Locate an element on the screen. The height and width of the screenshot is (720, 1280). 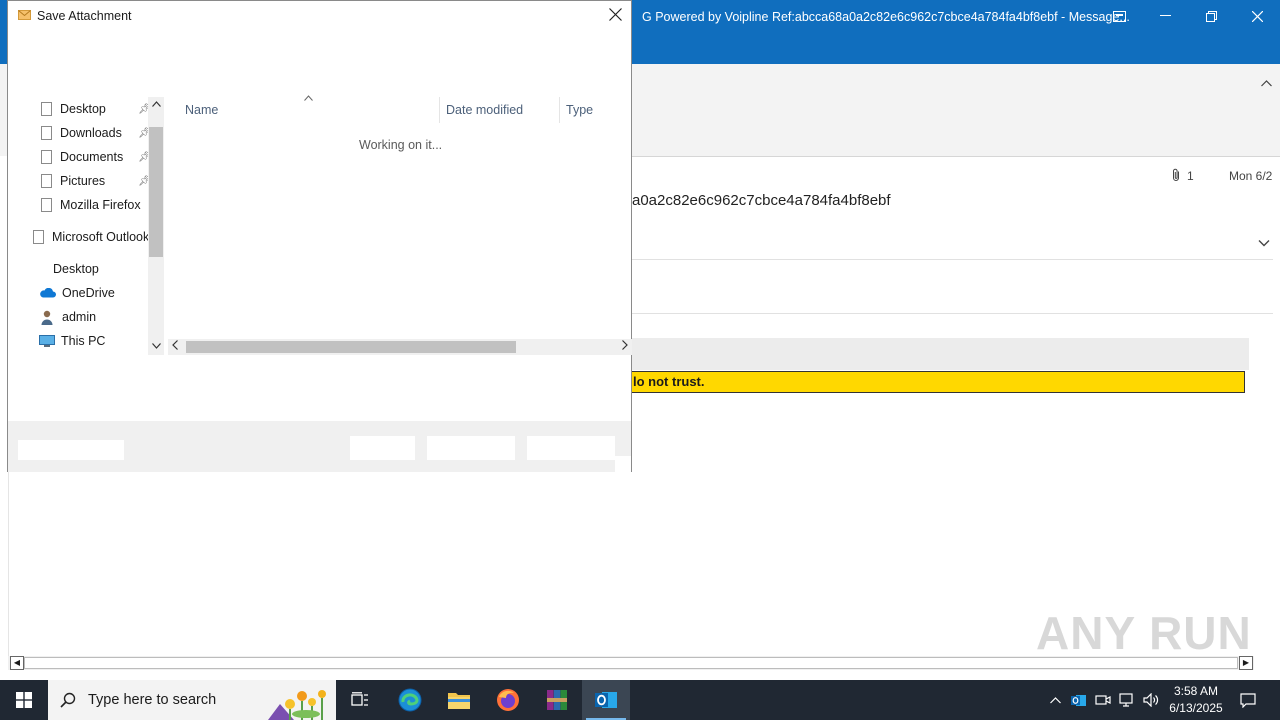
attachment-count: 1 is located at coordinates (1190, 176).